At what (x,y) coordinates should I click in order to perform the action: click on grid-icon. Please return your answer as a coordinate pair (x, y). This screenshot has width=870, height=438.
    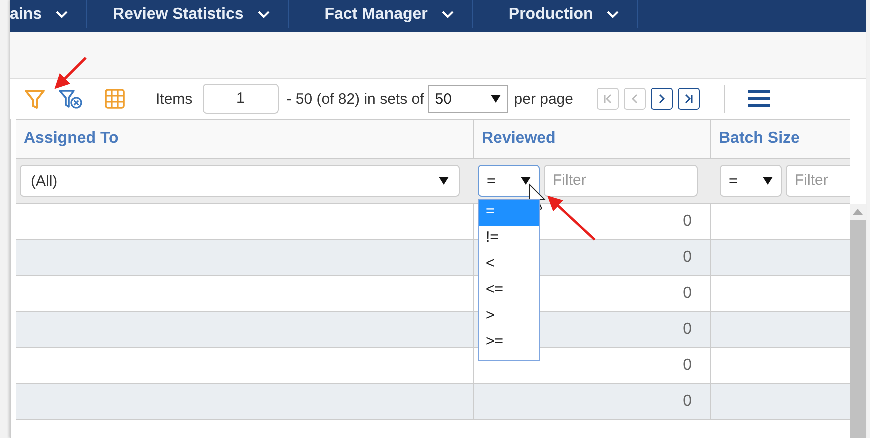
    Looking at the image, I should click on (115, 99).